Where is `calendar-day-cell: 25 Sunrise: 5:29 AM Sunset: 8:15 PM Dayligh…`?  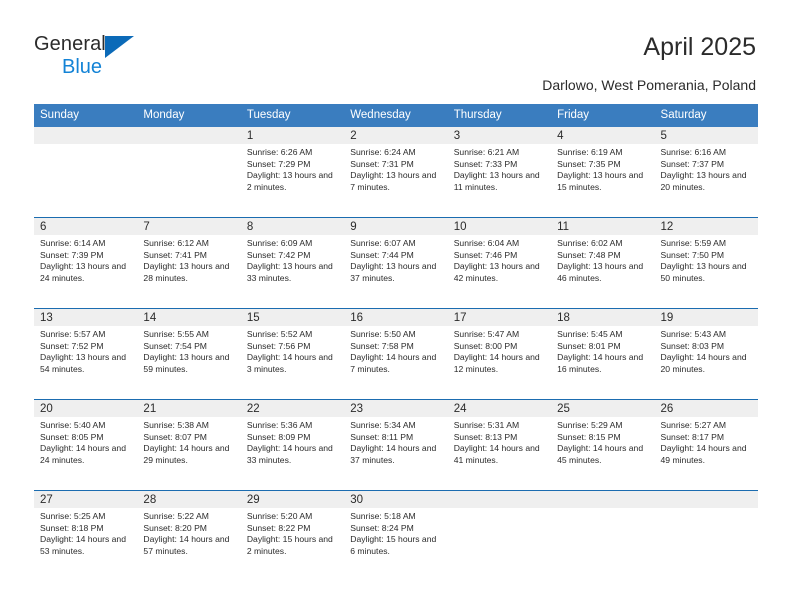 calendar-day-cell: 25 Sunrise: 5:29 AM Sunset: 8:15 PM Dayligh… is located at coordinates (603, 445).